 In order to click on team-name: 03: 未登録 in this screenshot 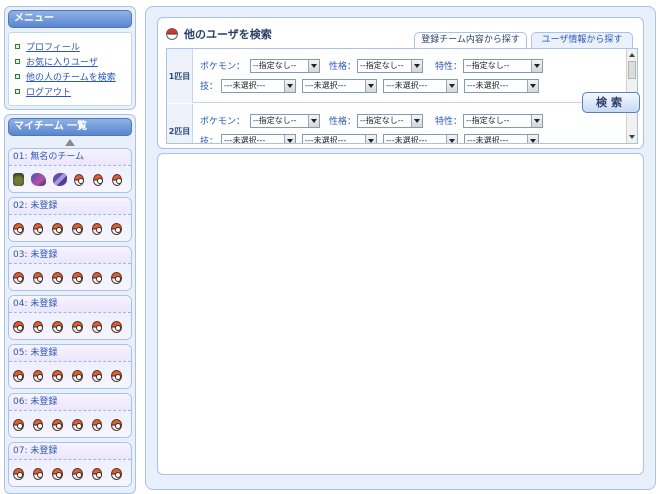, I will do `click(70, 255)`.